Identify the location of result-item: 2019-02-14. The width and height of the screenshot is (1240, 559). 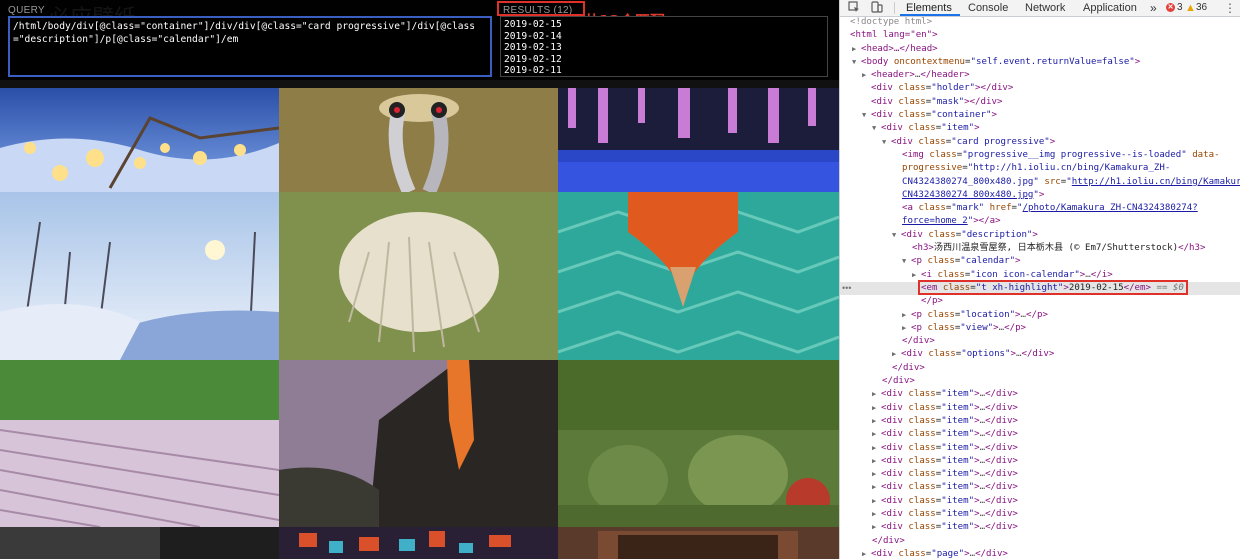
(533, 36).